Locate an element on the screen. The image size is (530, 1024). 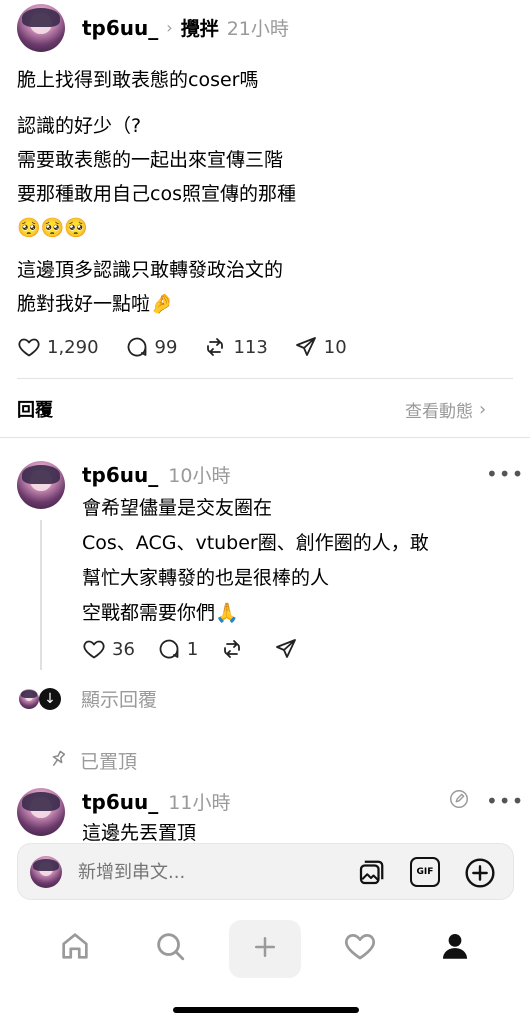
share-button: 10 is located at coordinates (320, 347).